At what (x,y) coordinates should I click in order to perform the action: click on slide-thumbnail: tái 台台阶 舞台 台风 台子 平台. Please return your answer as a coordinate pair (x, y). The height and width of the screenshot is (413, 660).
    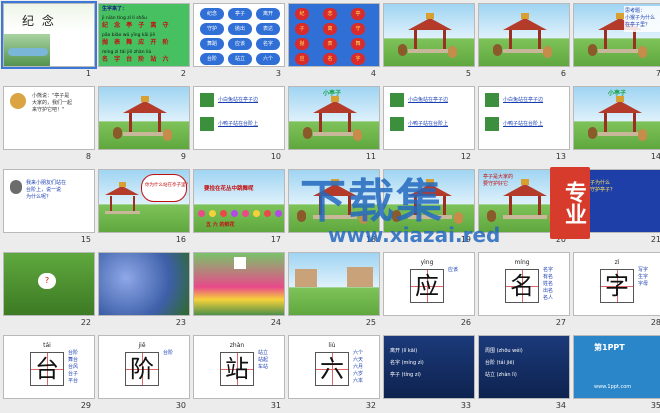
    Looking at the image, I should click on (49, 367).